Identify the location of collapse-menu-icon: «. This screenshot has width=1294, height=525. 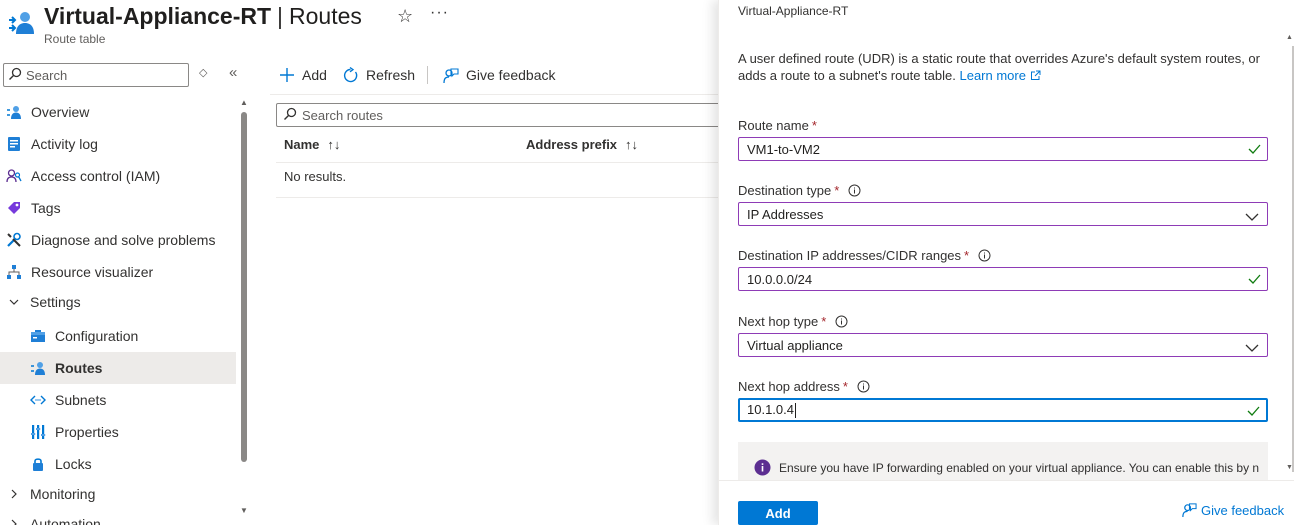
(233, 72).